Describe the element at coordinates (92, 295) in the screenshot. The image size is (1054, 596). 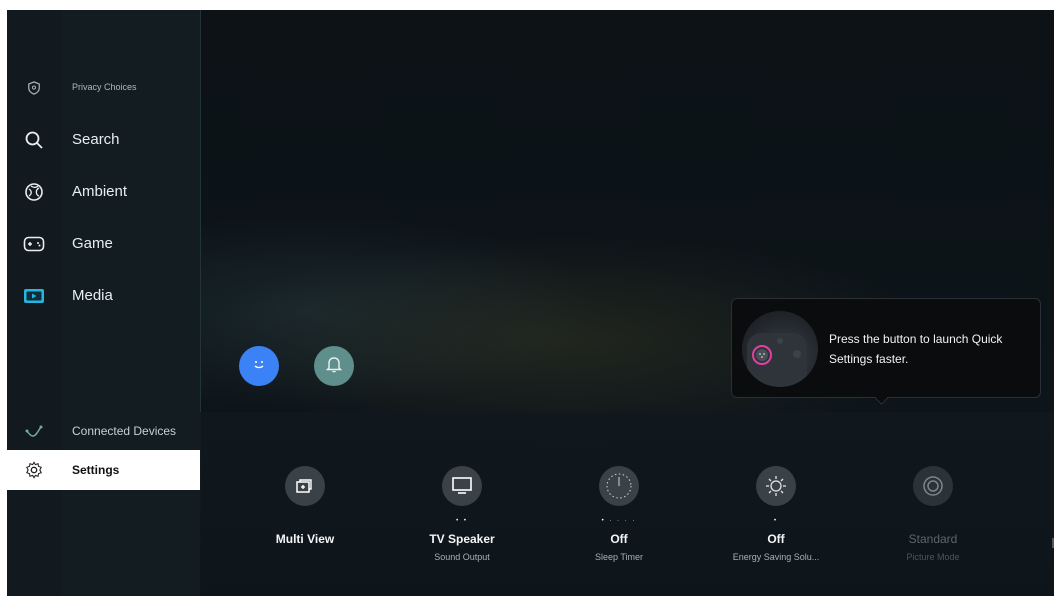
I see `sidebar-item-label: Media` at that location.